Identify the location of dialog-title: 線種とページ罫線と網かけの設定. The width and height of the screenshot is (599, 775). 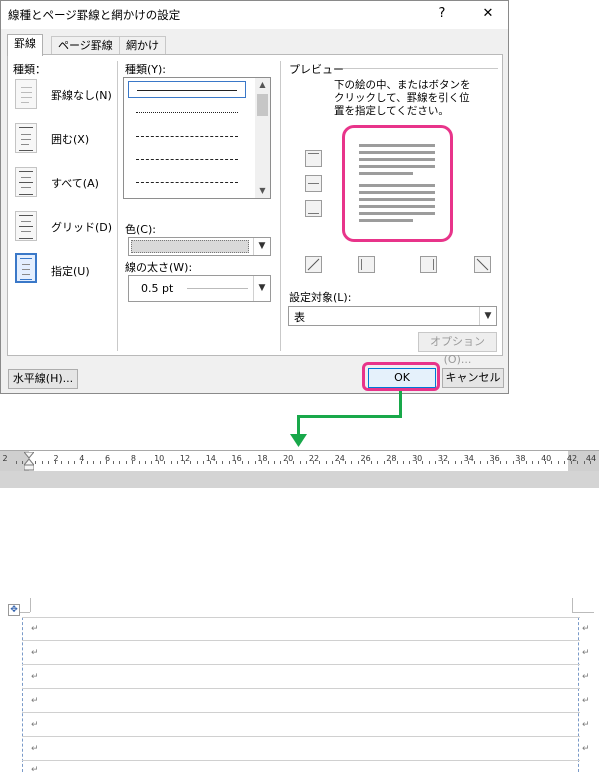
(94, 15).